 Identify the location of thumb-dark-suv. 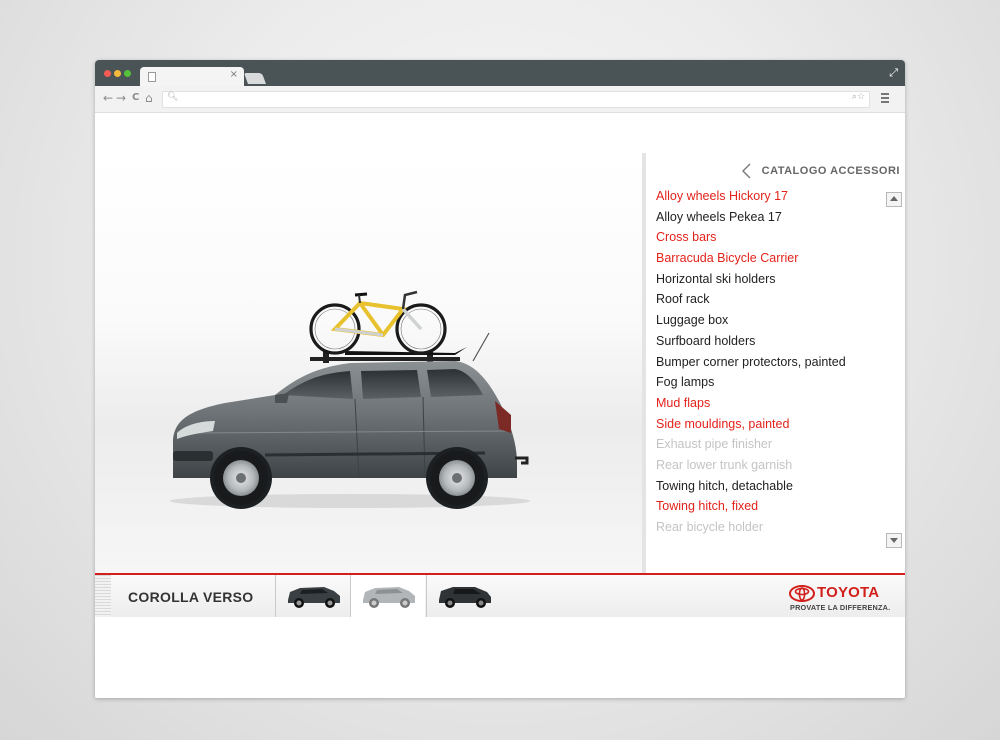
(313, 596).